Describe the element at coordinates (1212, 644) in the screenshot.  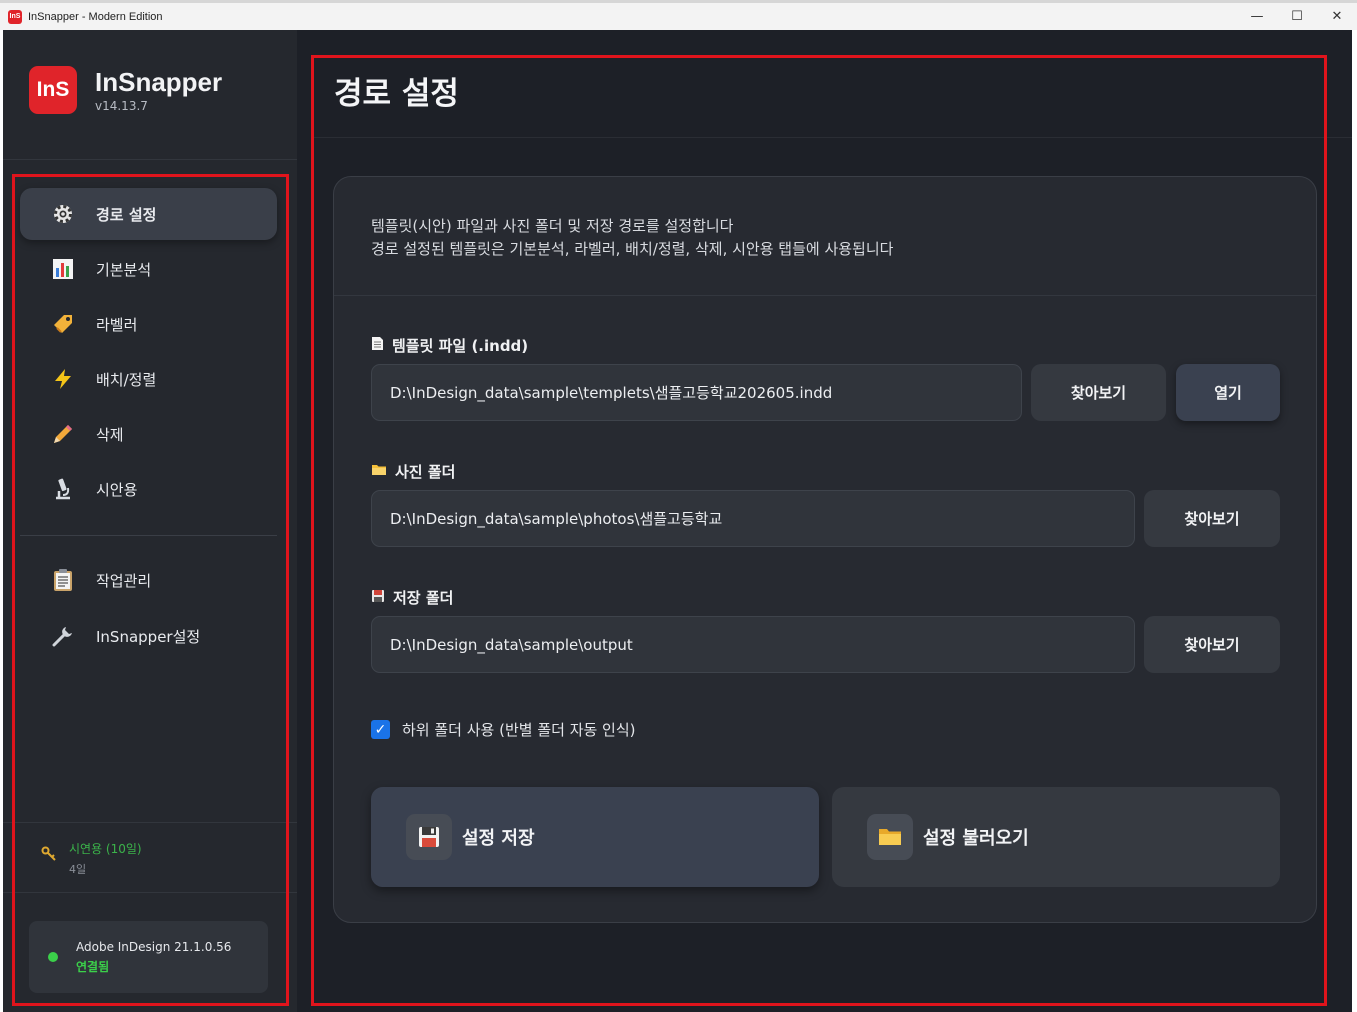
I see `output-browse-button: 찾아보기` at that location.